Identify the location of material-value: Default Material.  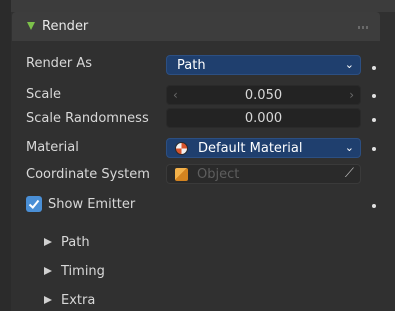
(250, 148).